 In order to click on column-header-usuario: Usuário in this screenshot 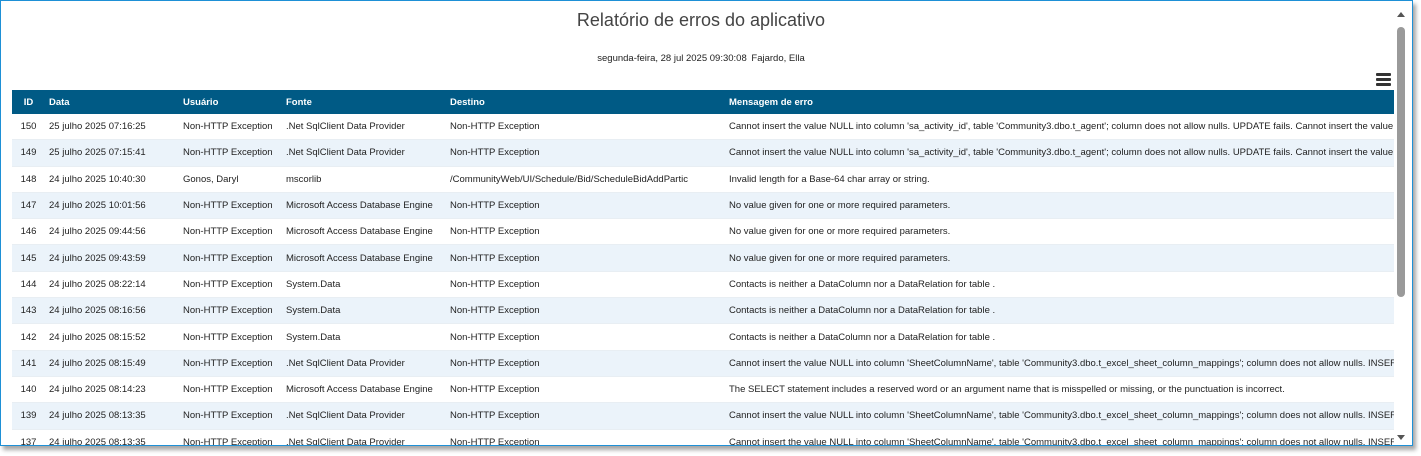, I will do `click(230, 102)`.